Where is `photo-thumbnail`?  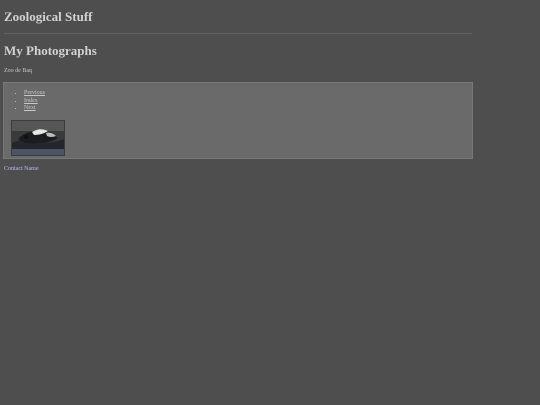 photo-thumbnail is located at coordinates (38, 138).